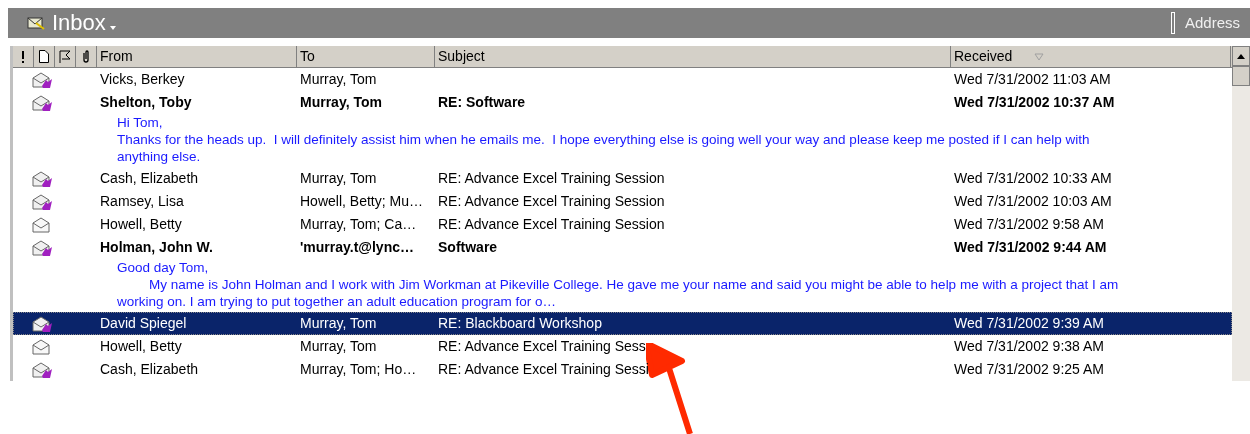  What do you see at coordinates (1029, 224) in the screenshot?
I see `received-cell-text: Wed 7/31/2002 9:58 AM` at bounding box center [1029, 224].